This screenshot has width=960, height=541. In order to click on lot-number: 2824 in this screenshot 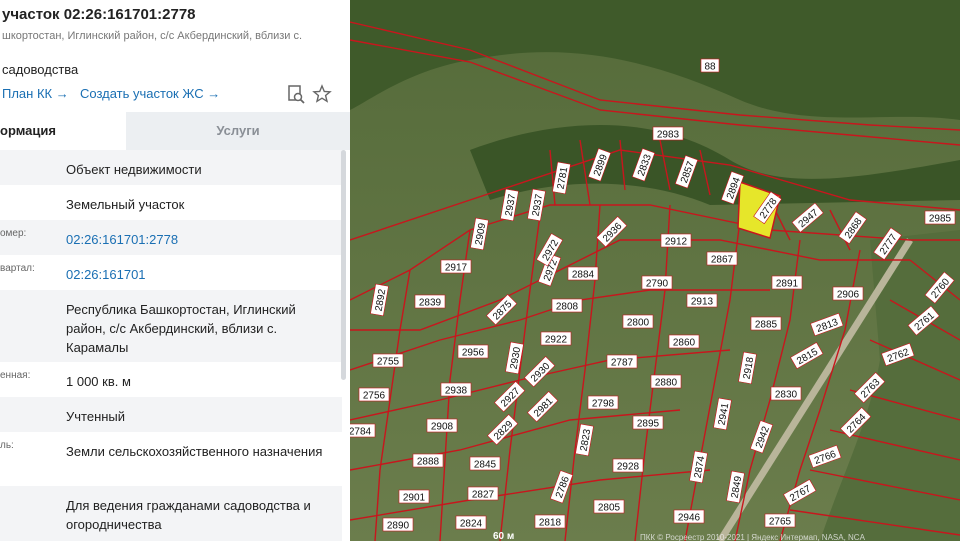, I will do `click(471, 524)`.